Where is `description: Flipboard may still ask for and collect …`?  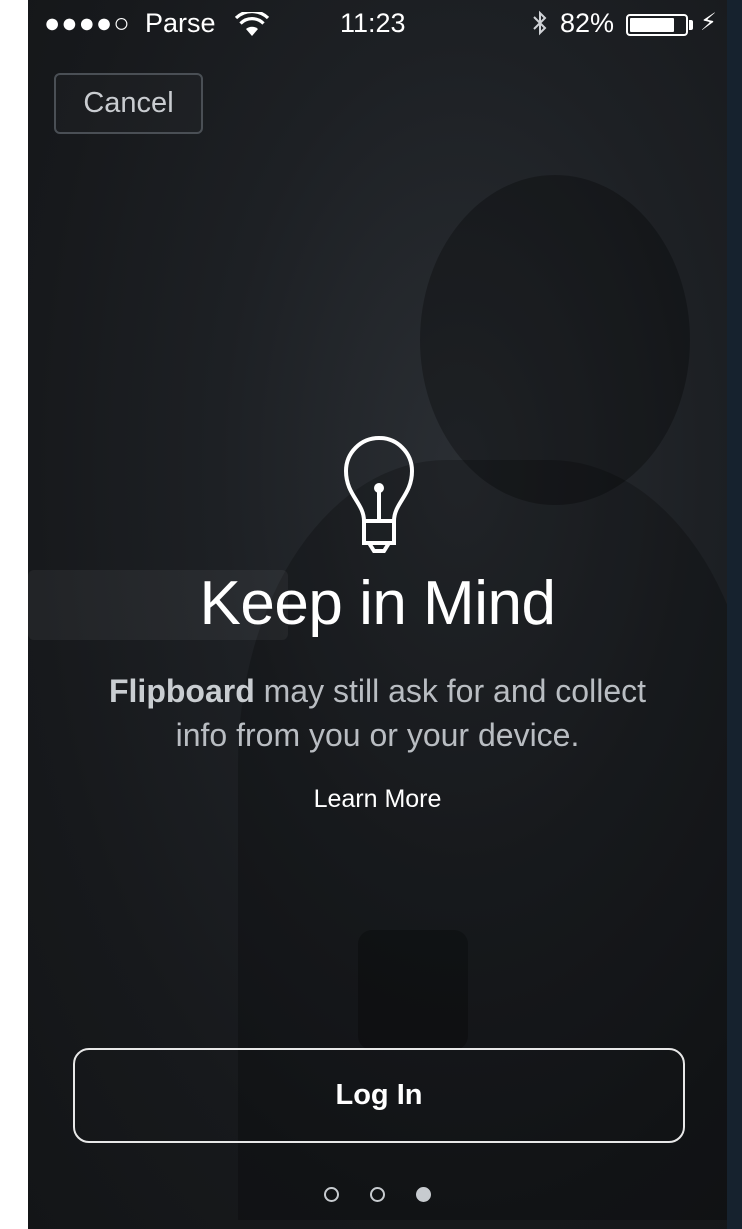
description: Flipboard may still ask for and collect … is located at coordinates (377, 713).